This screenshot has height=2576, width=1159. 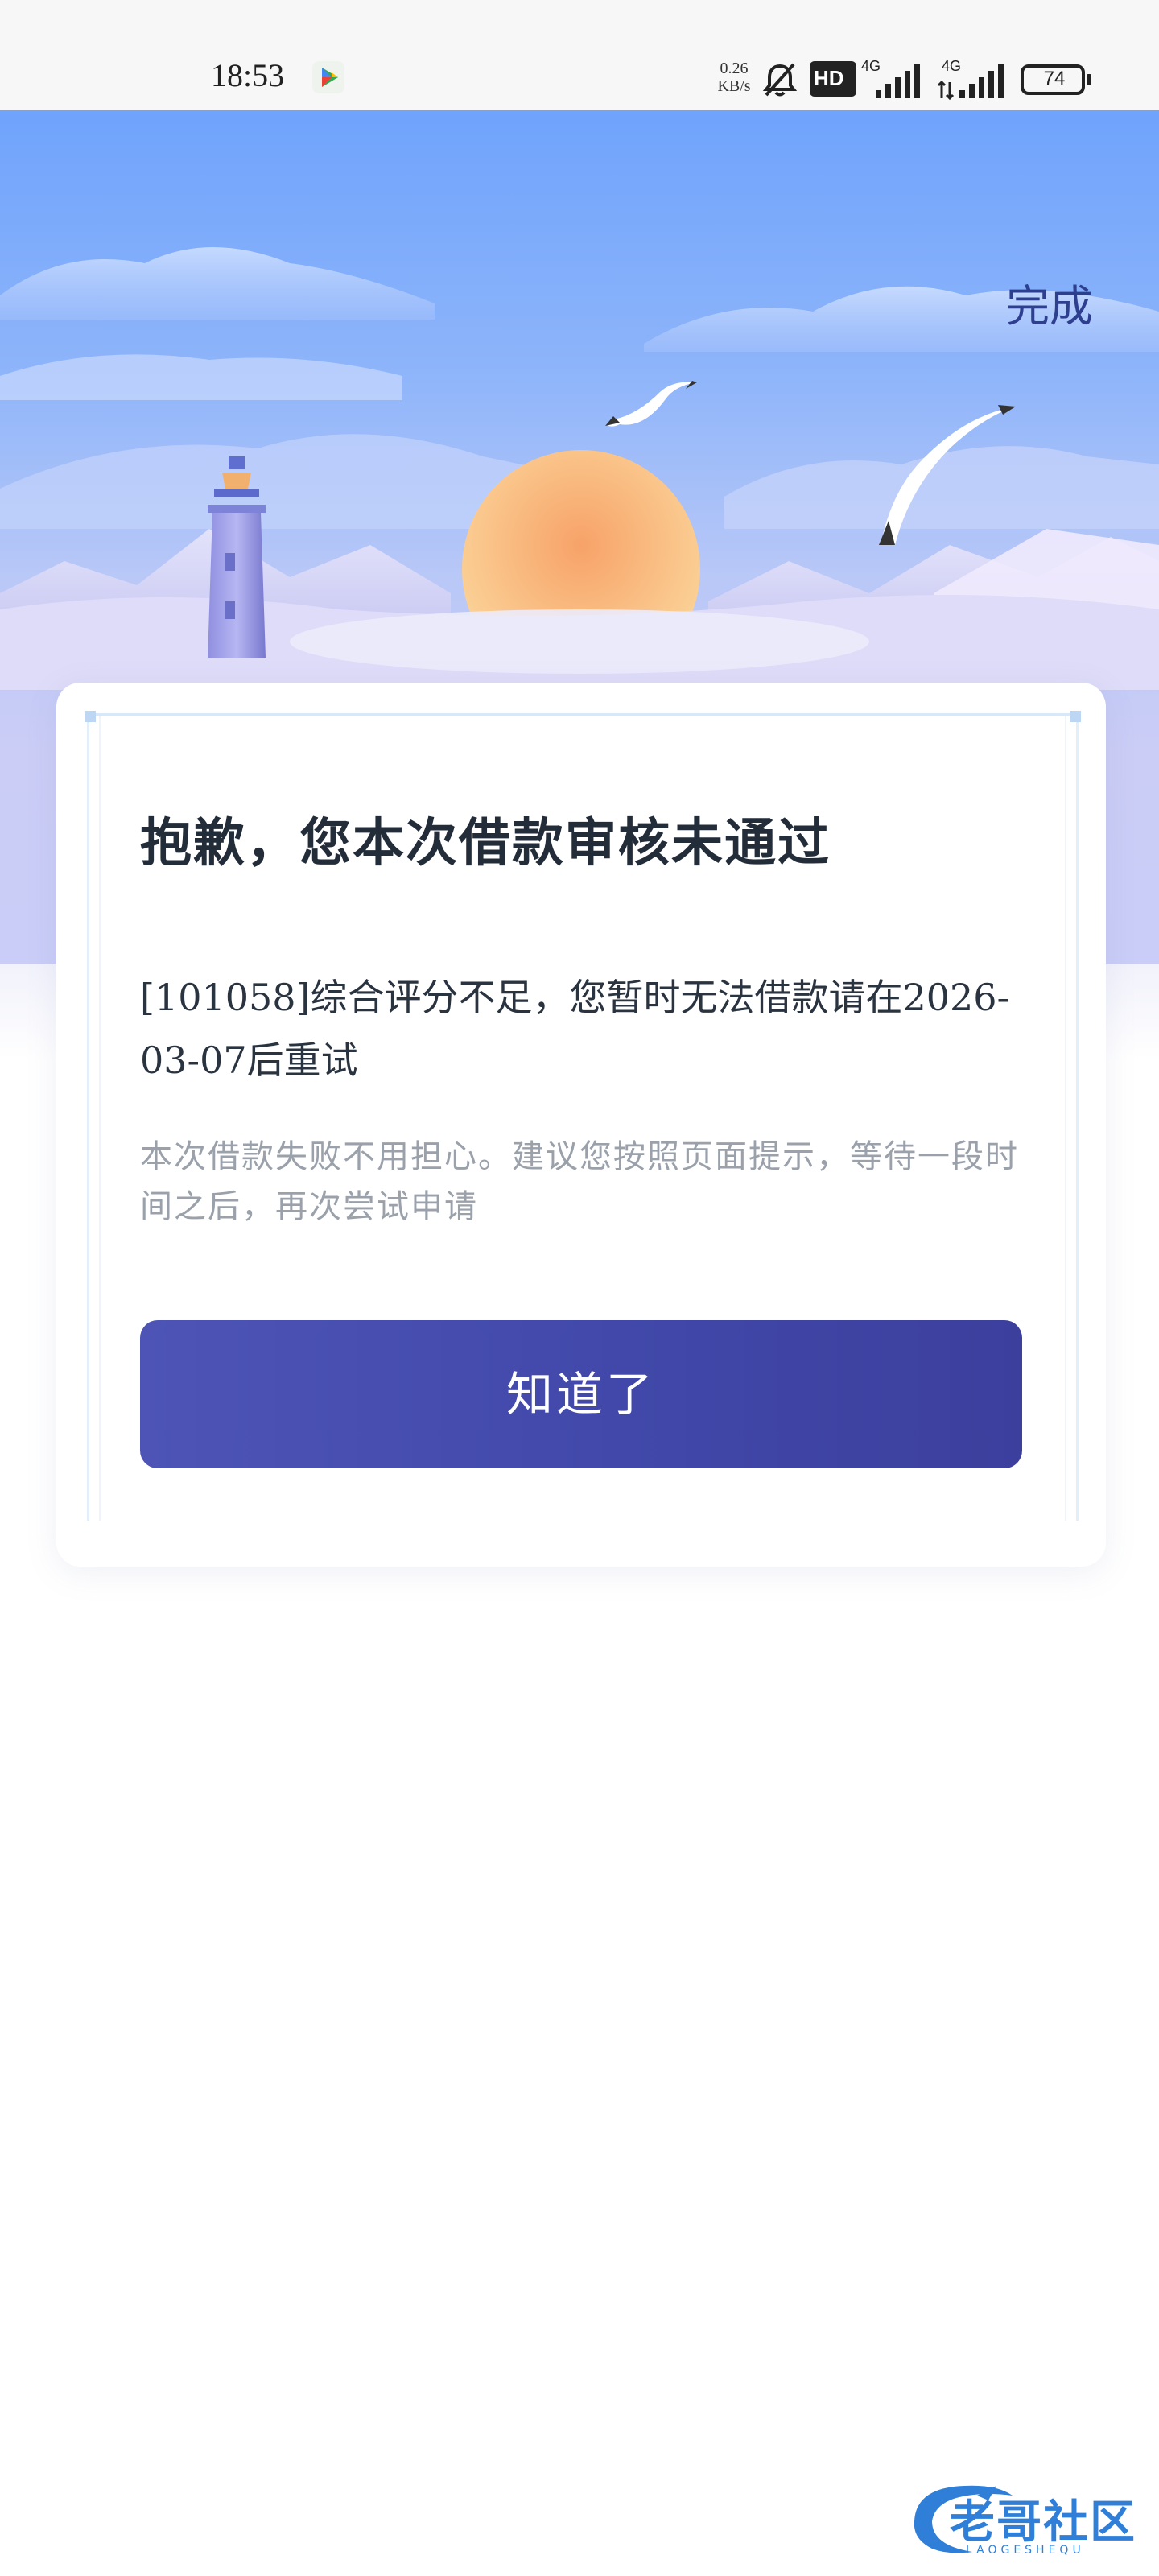 I want to click on play-store-icon, so click(x=328, y=77).